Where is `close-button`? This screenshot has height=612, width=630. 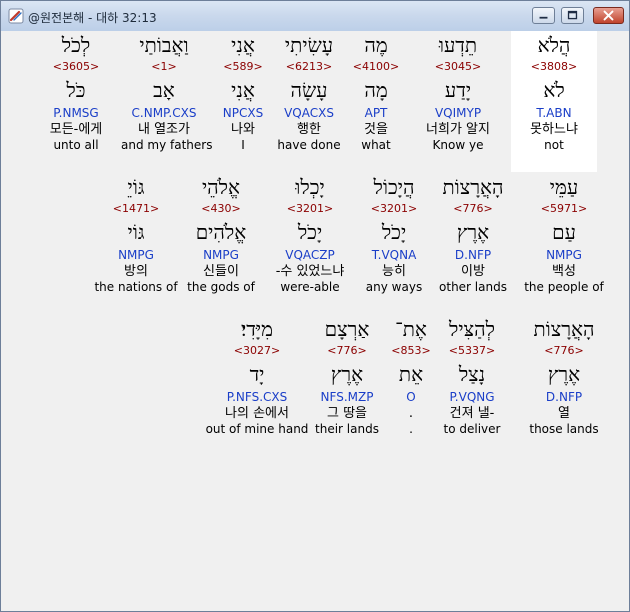
close-button is located at coordinates (608, 15).